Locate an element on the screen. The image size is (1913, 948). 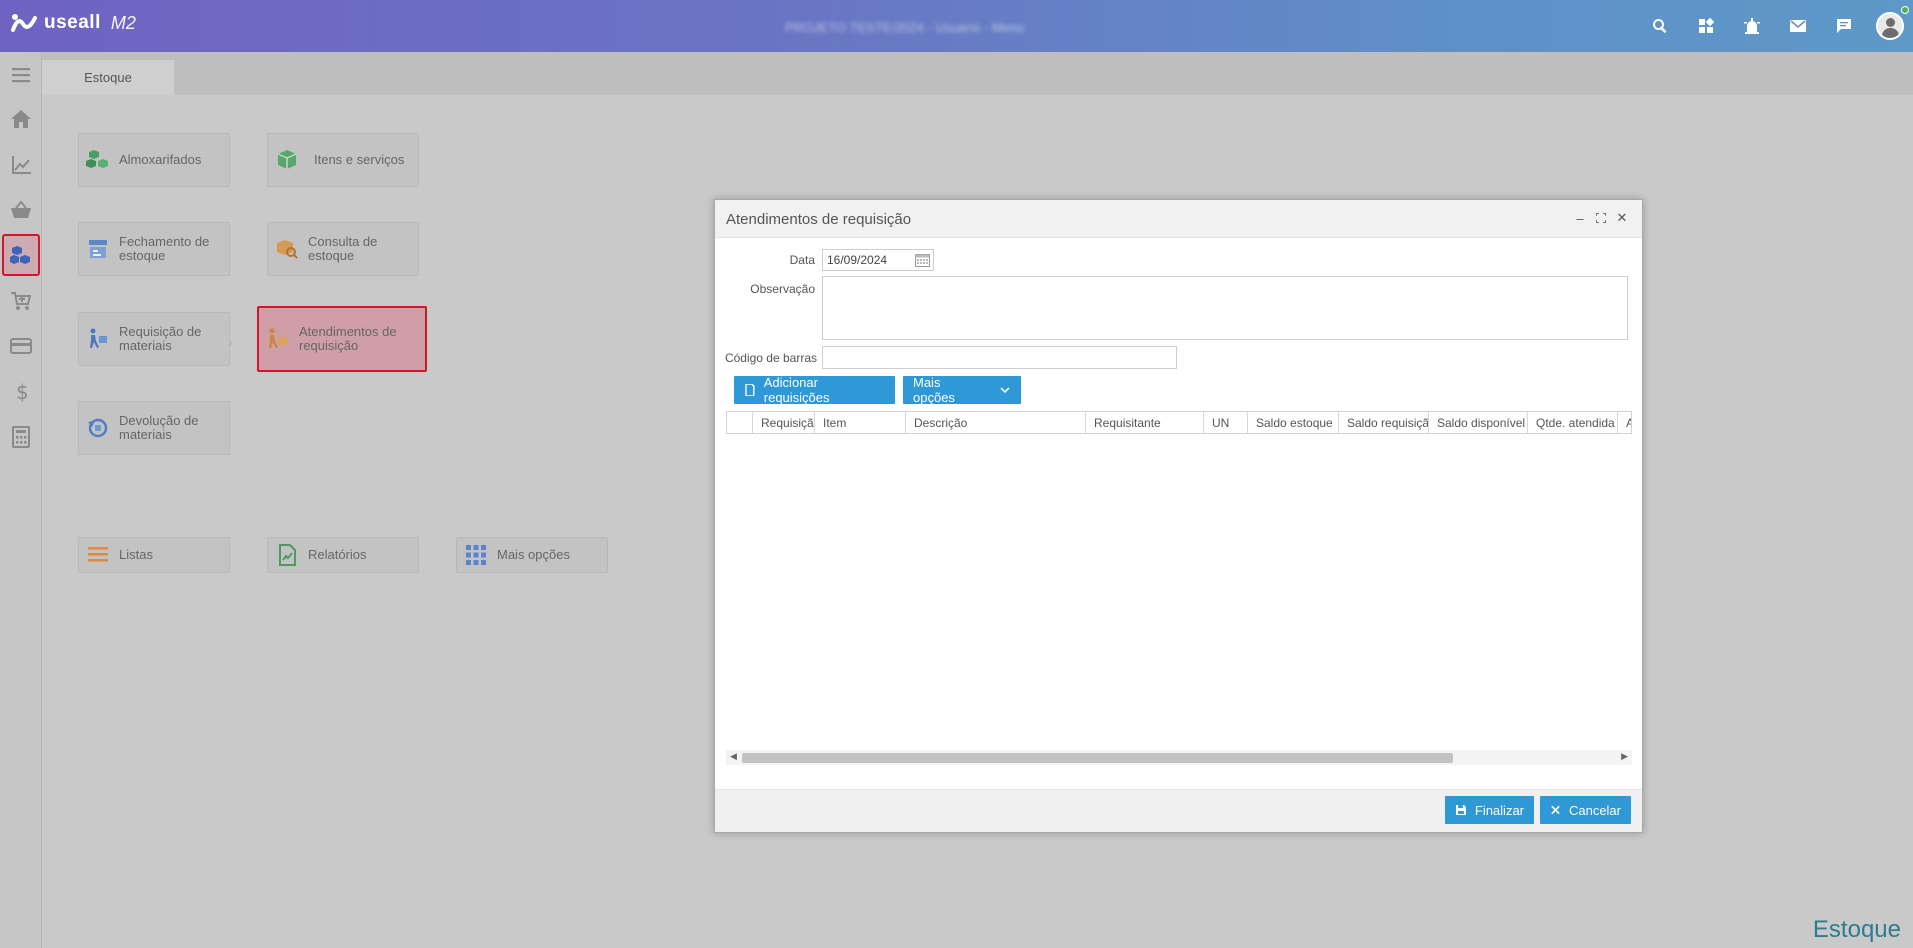
tile-label: Mais opções is located at coordinates (533, 554).